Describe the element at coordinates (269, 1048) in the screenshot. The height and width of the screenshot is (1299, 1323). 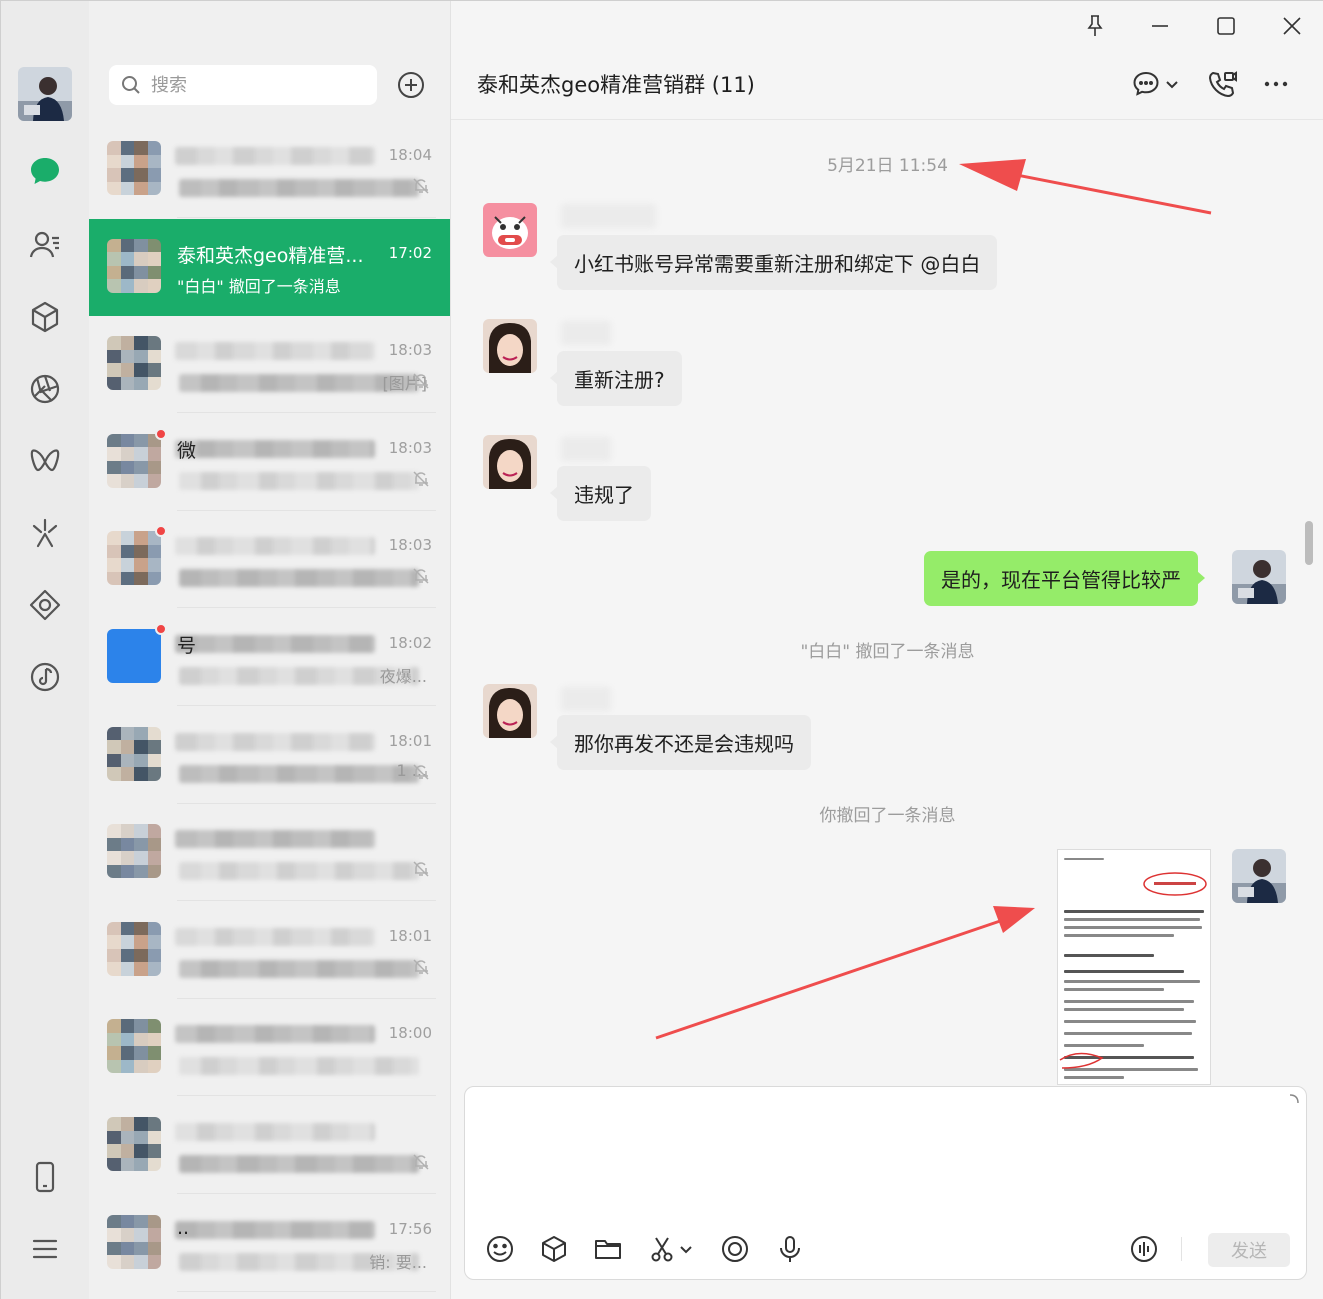
I see `conversation-item: 18:00` at that location.